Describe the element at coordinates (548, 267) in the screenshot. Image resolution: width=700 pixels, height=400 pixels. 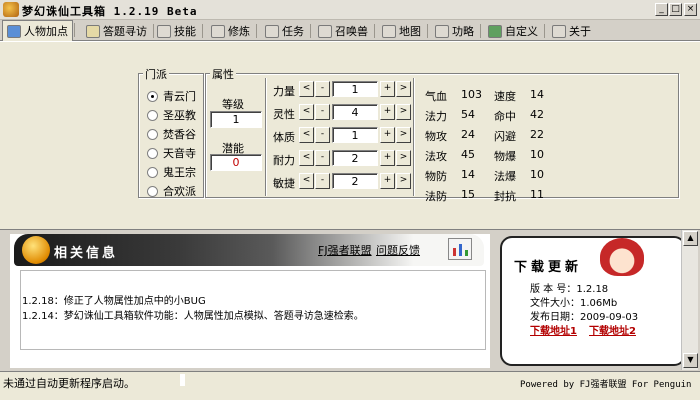
I see `download-title: 下载更新` at that location.